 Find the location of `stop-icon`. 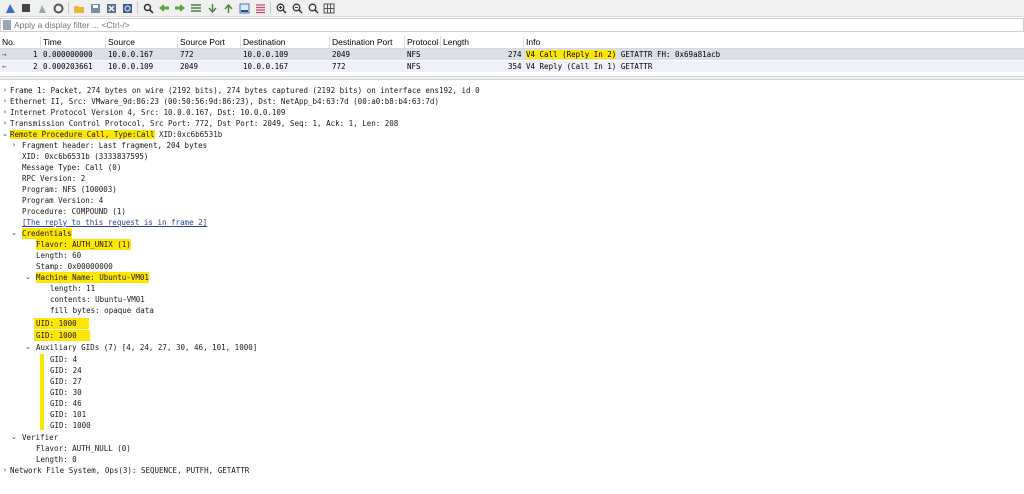

stop-icon is located at coordinates (26, 8).